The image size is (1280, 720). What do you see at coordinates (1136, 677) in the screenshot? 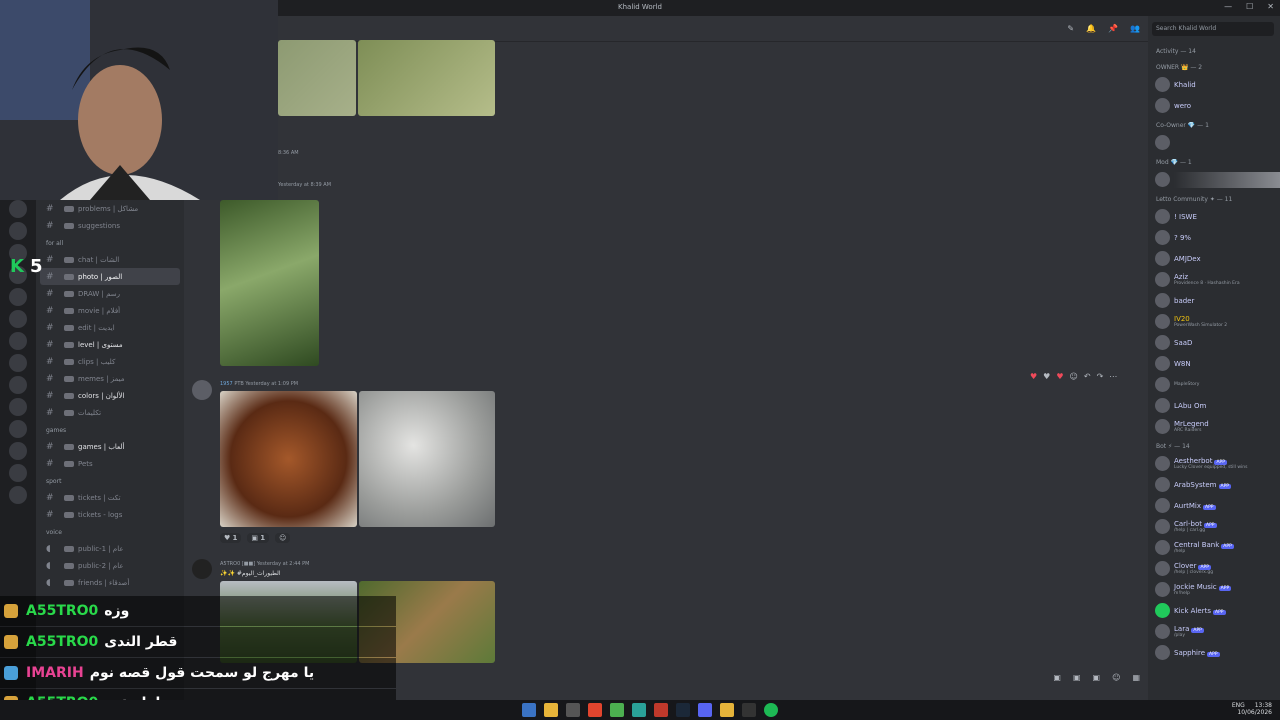
I see `apps-icon: ▦` at bounding box center [1136, 677].